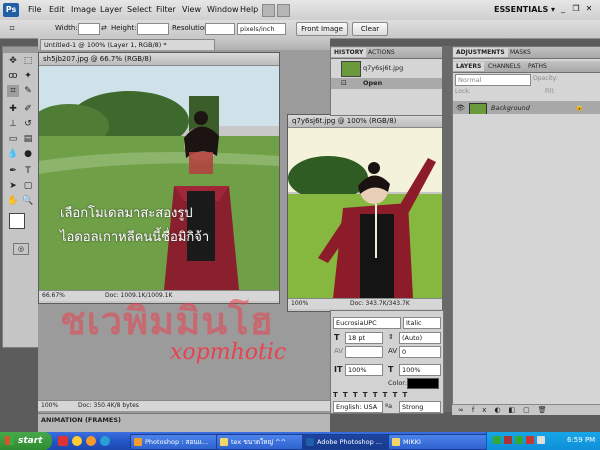 The width and height of the screenshot is (600, 450). Describe the element at coordinates (28, 91) in the screenshot. I see `eyedropper-tool-icon: ✎` at that location.